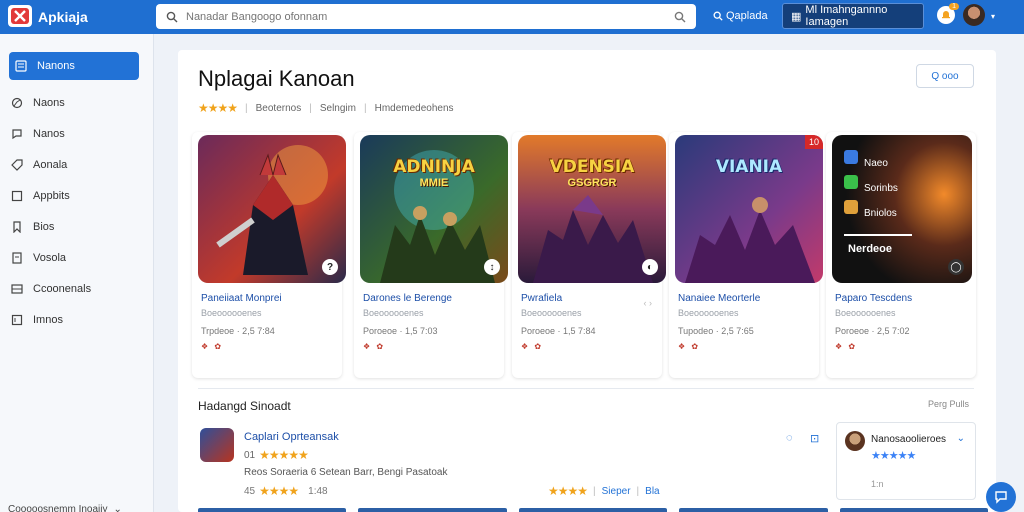 The height and width of the screenshot is (512, 1024). Describe the element at coordinates (50, 258) in the screenshot. I see `sidebar-item-label: Vosola` at that location.